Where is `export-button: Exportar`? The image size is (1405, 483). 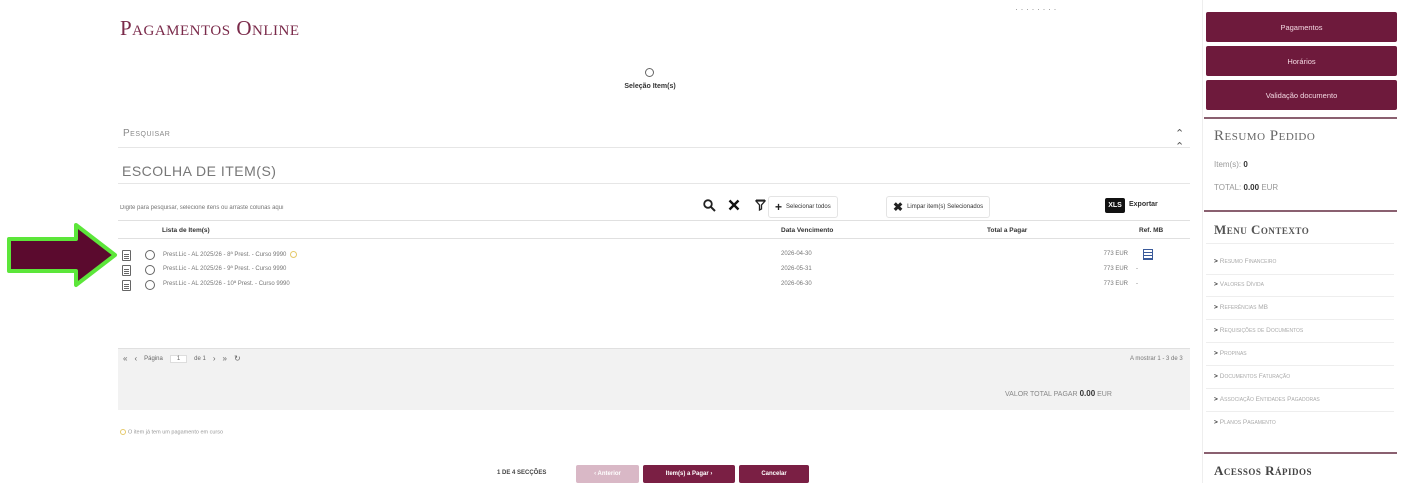
export-button: Exportar is located at coordinates (1143, 204).